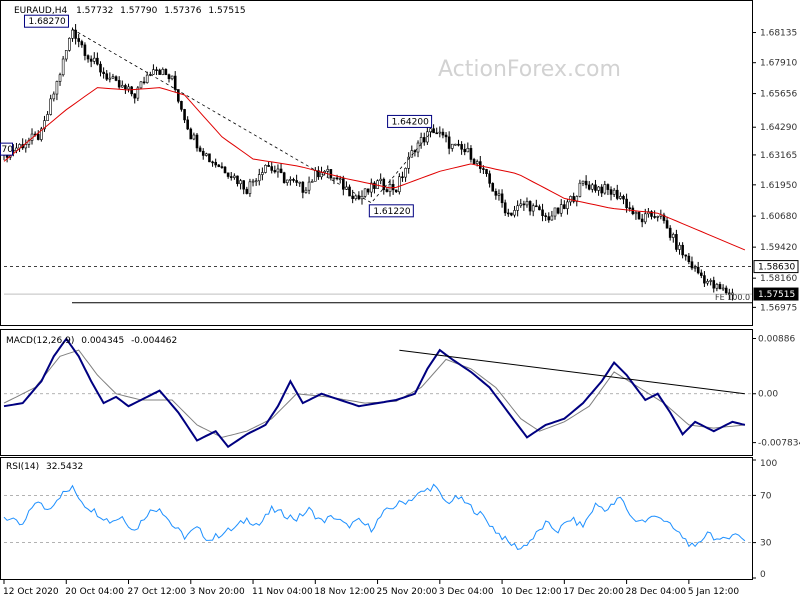 The height and width of the screenshot is (600, 800). I want to click on rsi-tick-label: 100, so click(768, 464).